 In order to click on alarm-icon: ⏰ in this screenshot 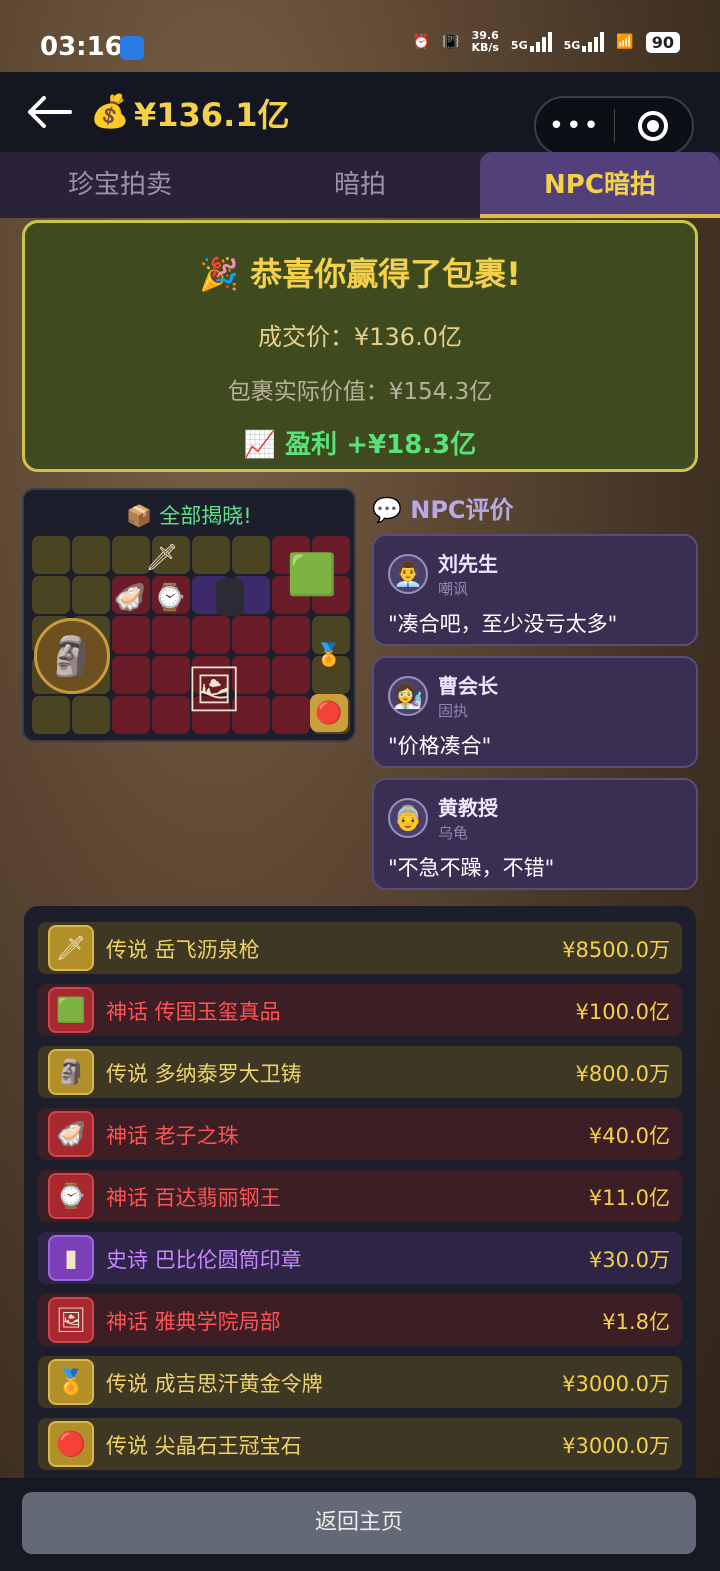, I will do `click(421, 42)`.